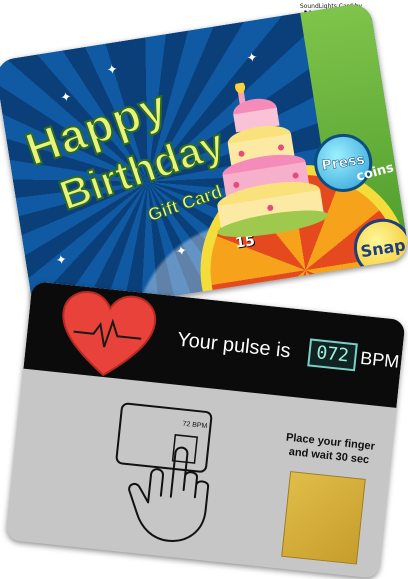  What do you see at coordinates (323, 518) in the screenshot?
I see `finger-sensor-pad` at bounding box center [323, 518].